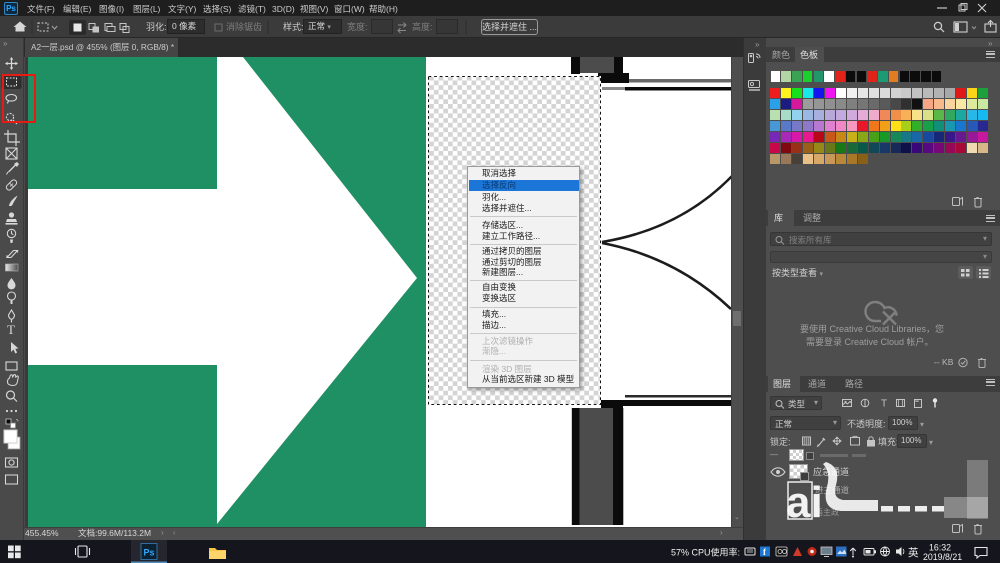  I want to click on svg-text: 57% CPU使用率:, so click(705, 552).